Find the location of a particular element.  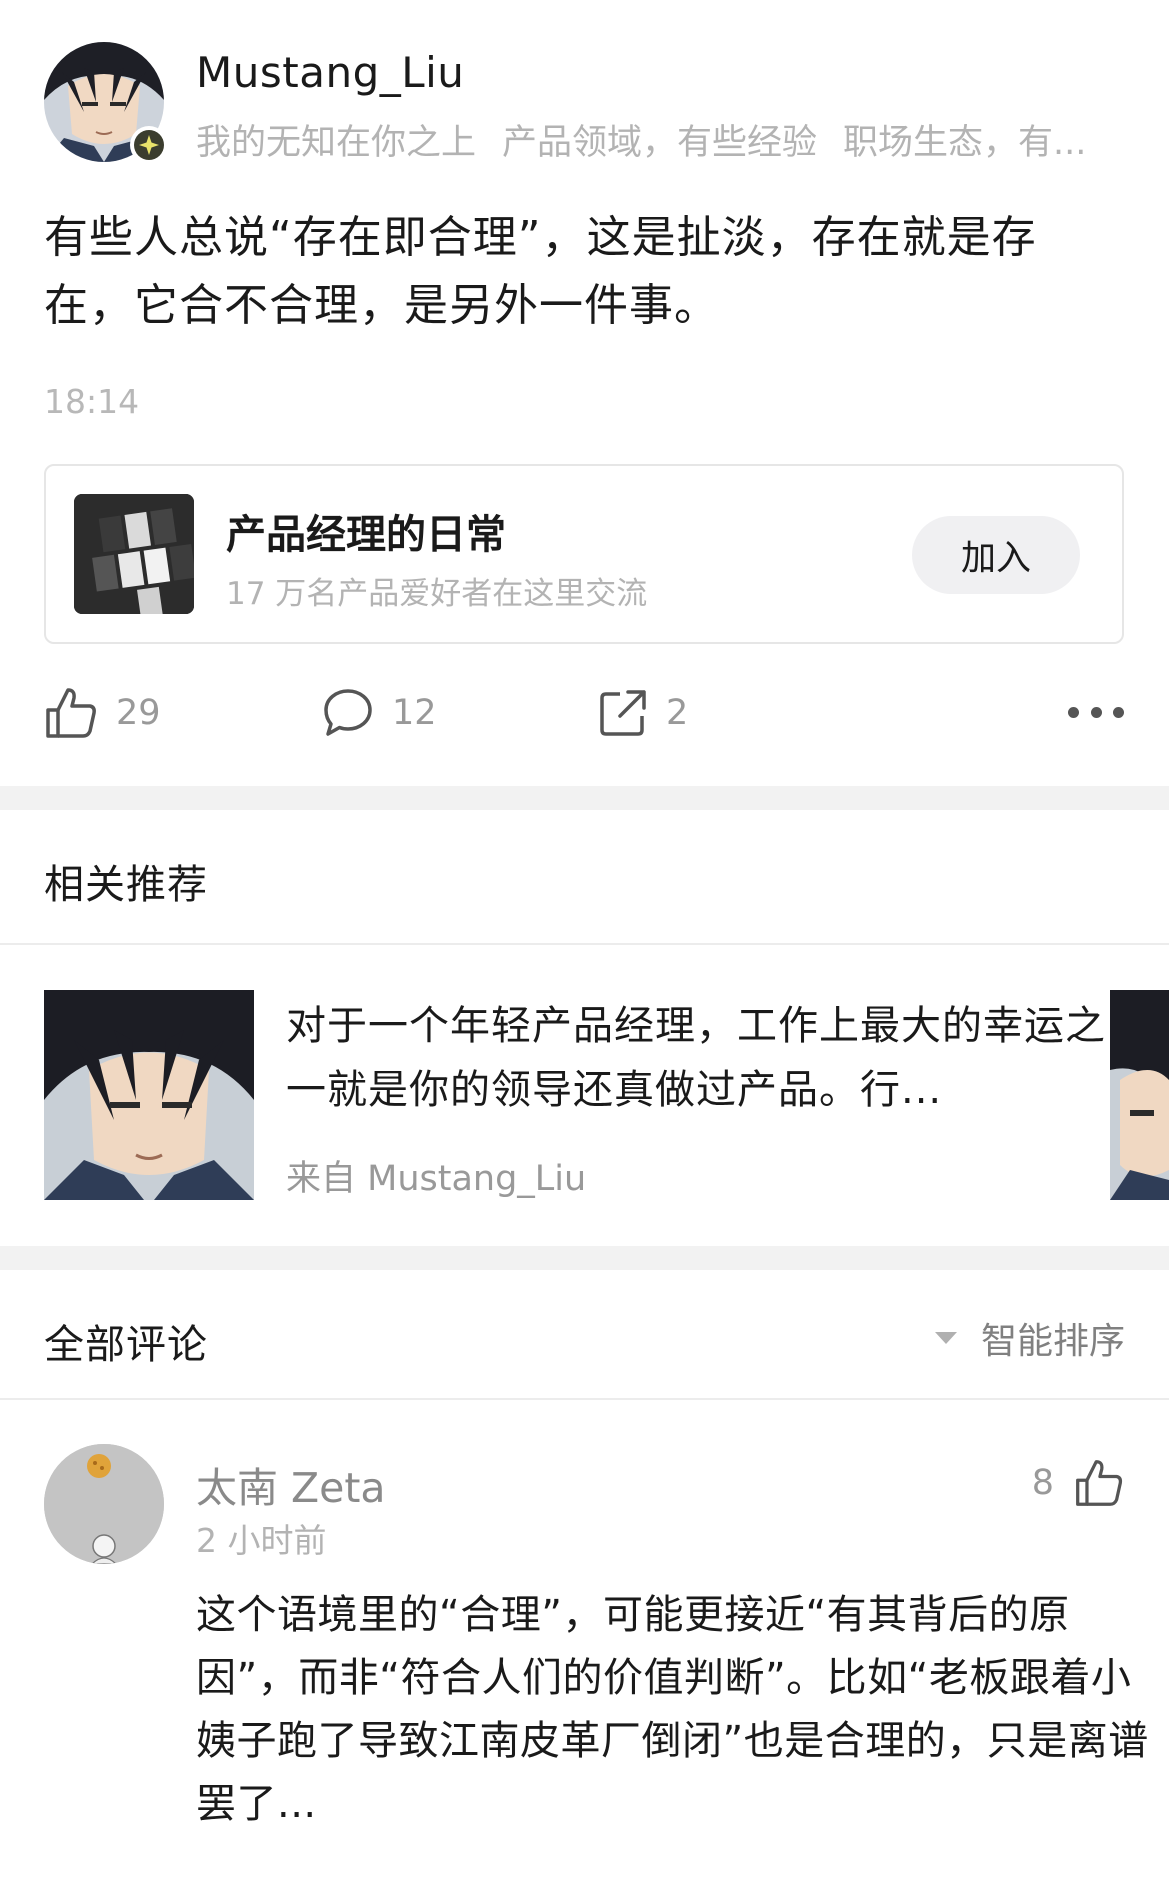

commenter-name: 太南 Zeta is located at coordinates (291, 1484).